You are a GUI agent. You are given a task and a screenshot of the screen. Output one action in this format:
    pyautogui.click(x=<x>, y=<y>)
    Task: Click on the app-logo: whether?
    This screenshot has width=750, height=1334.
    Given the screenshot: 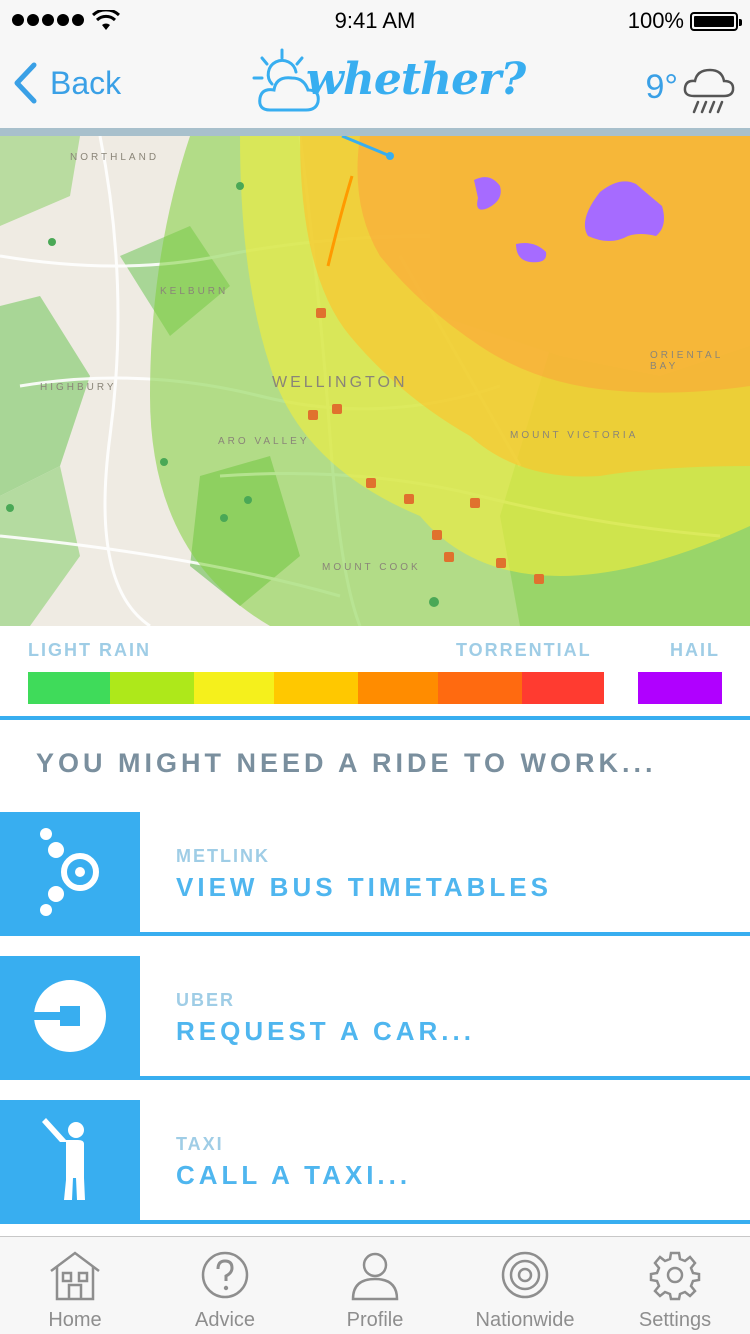 What is the action you would take?
    pyautogui.click(x=389, y=85)
    